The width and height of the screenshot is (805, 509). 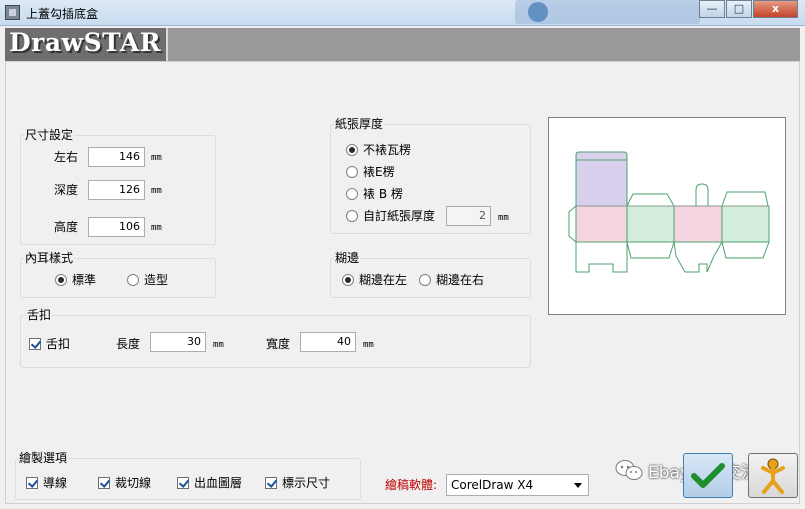 I want to click on tongue-length-label: 長度, so click(x=128, y=344).